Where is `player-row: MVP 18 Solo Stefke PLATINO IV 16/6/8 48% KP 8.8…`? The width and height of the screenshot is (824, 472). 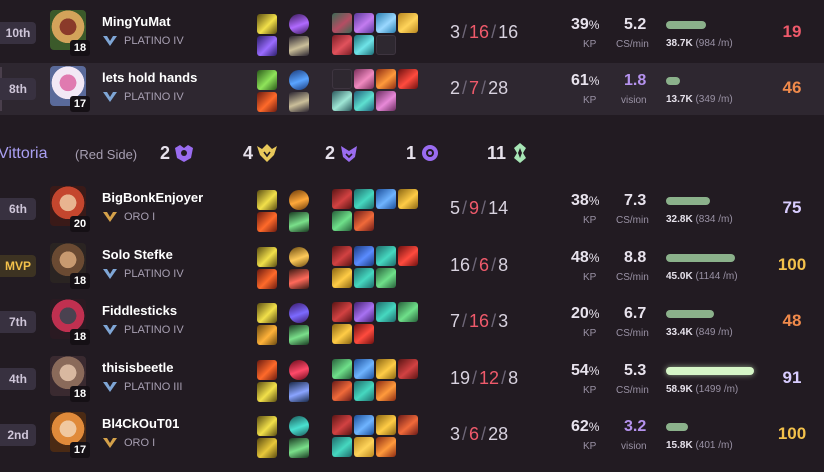
player-row: MVP 18 Solo Stefke PLATINO IV 16/6/8 48% KP 8.8… is located at coordinates (412, 266).